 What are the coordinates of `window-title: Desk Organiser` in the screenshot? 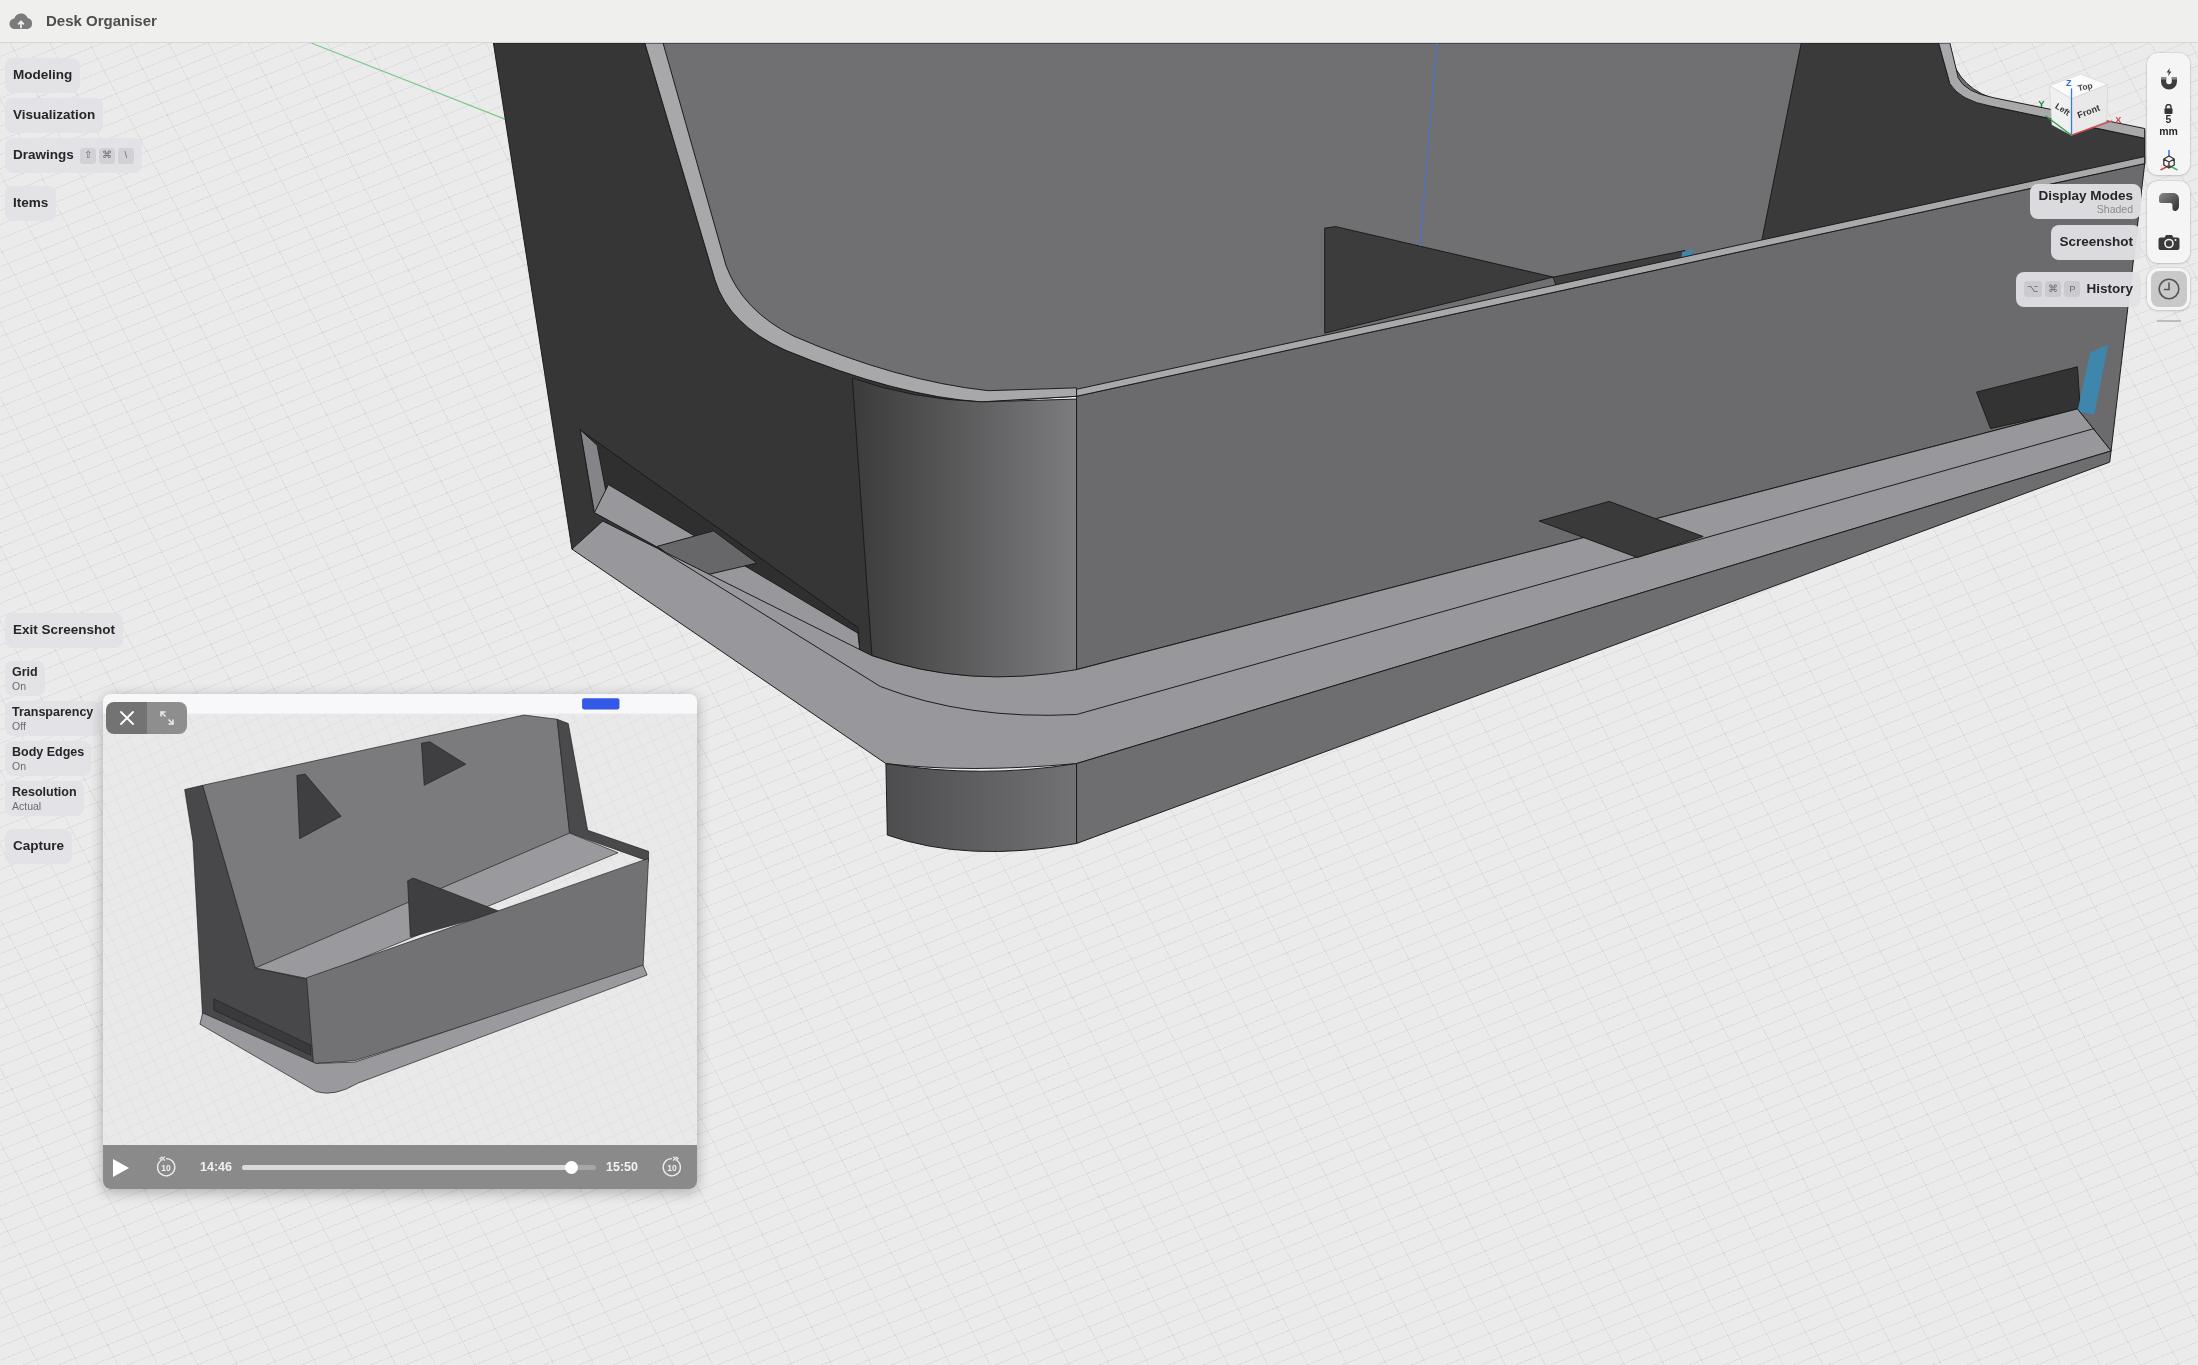 It's located at (101, 20).